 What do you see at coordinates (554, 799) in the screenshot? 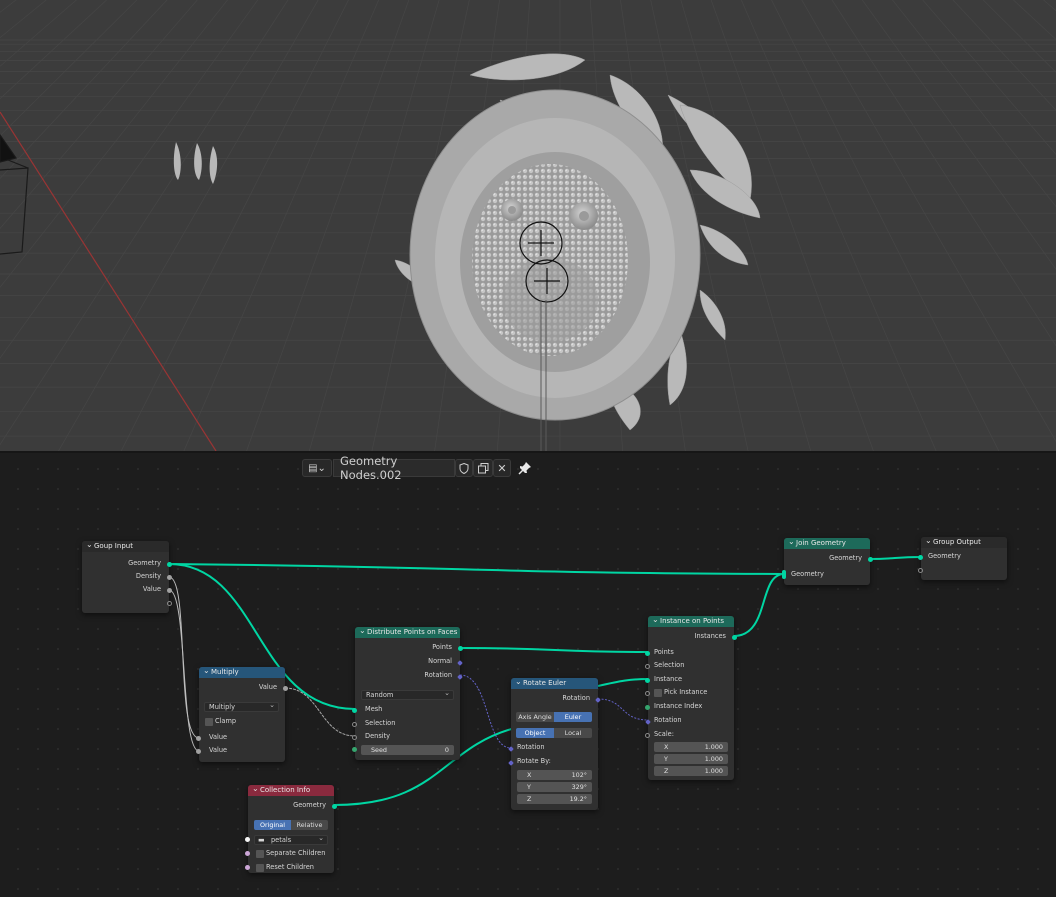
I see `rotate-z-field: Z 19.2°` at bounding box center [554, 799].